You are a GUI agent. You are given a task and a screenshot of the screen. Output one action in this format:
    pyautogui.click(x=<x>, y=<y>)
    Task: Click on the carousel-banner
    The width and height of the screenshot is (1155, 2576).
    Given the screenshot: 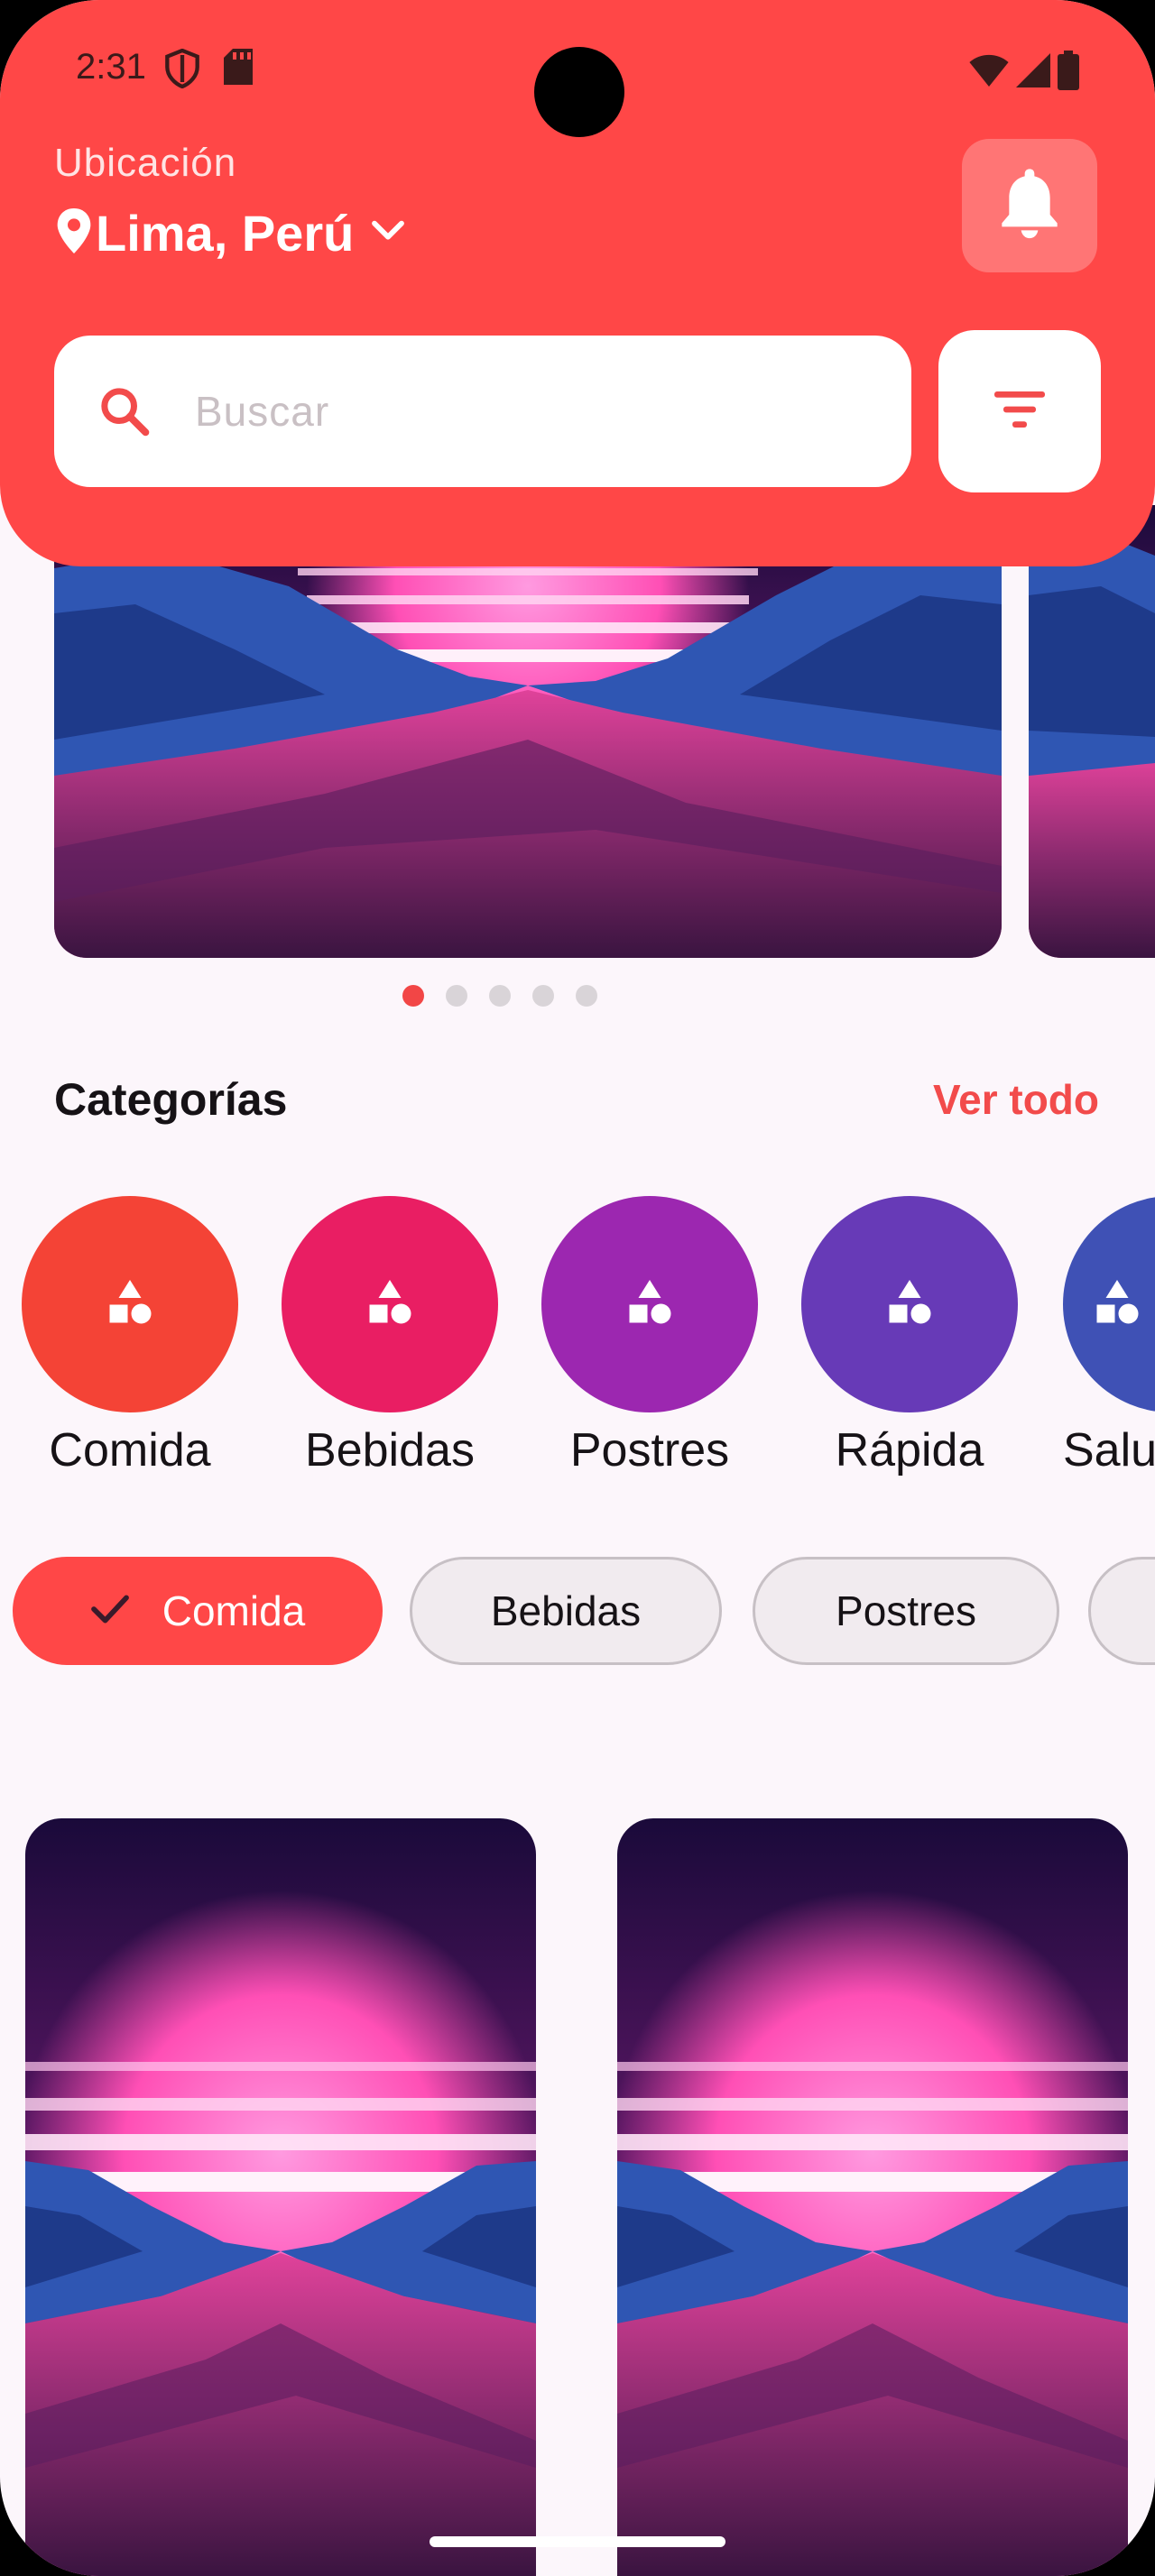 What is the action you would take?
    pyautogui.click(x=528, y=731)
    